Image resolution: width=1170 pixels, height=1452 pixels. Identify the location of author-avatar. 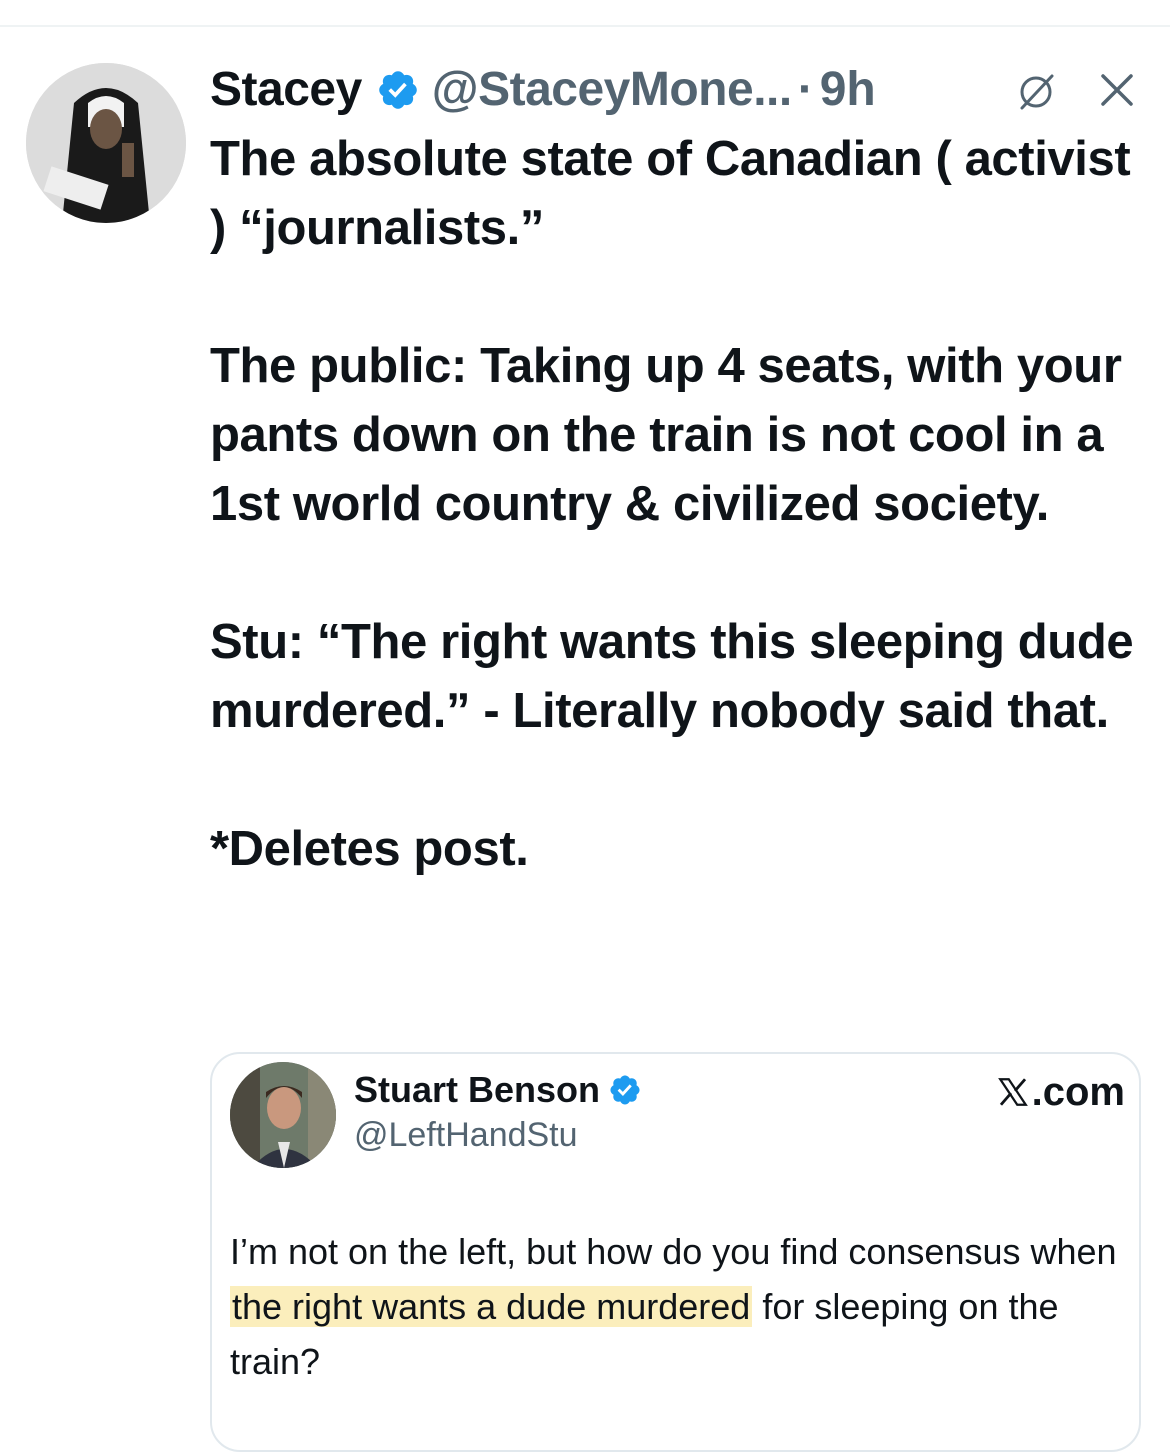
(106, 143).